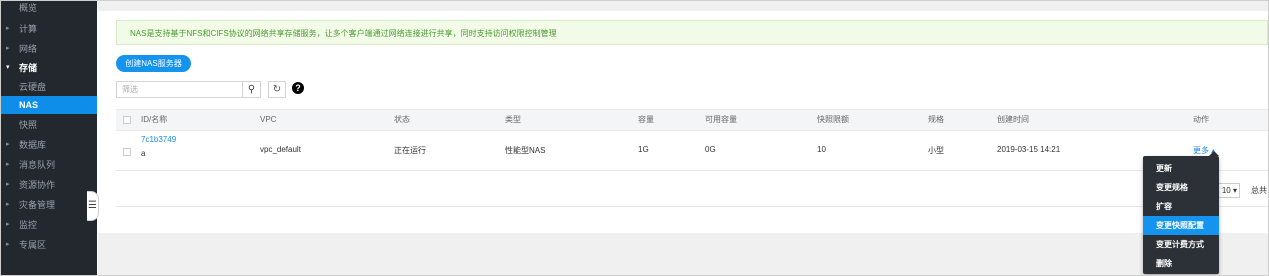 This screenshot has width=1269, height=276. What do you see at coordinates (268, 119) in the screenshot?
I see `col-vpc: VPC` at bounding box center [268, 119].